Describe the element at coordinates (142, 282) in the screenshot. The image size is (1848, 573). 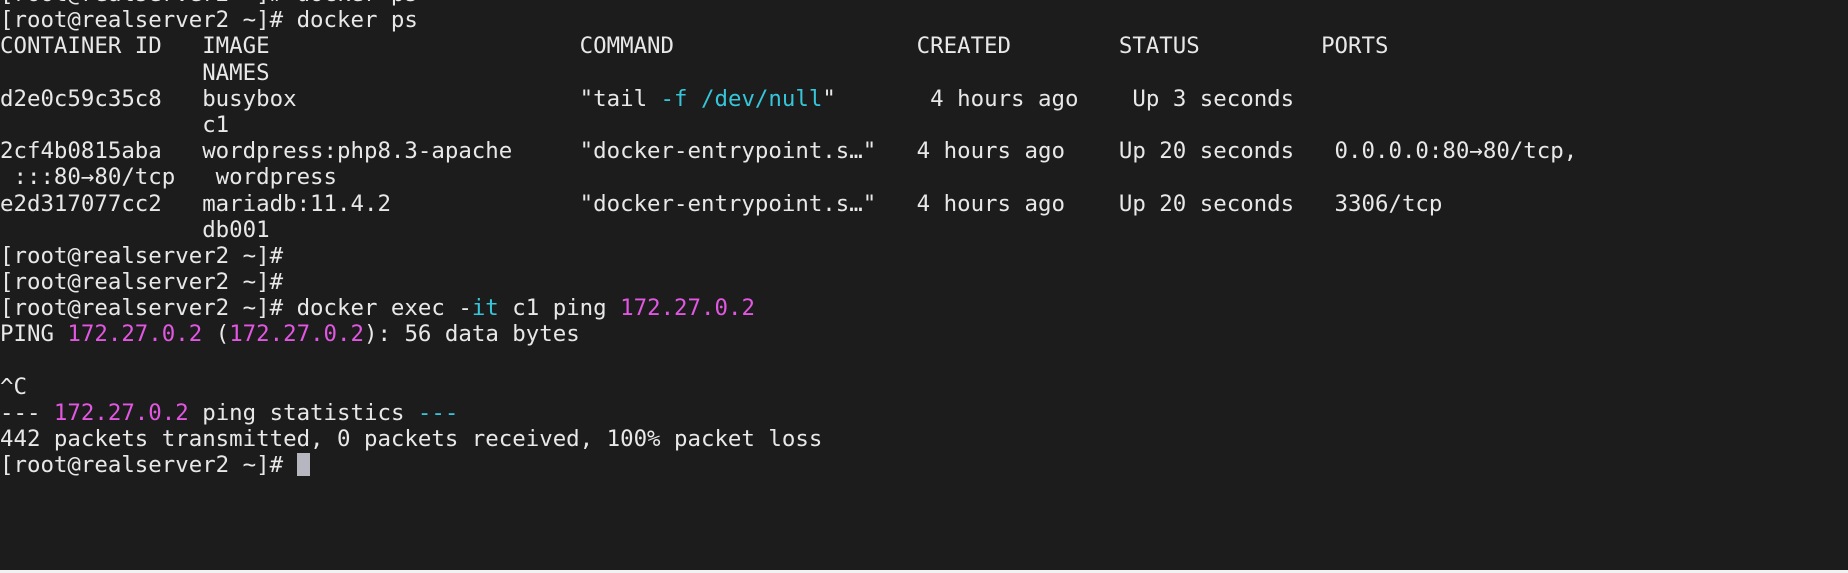
I see `line-prompt-empty-2-seg-0: [root@realserver2 ~]#` at that location.